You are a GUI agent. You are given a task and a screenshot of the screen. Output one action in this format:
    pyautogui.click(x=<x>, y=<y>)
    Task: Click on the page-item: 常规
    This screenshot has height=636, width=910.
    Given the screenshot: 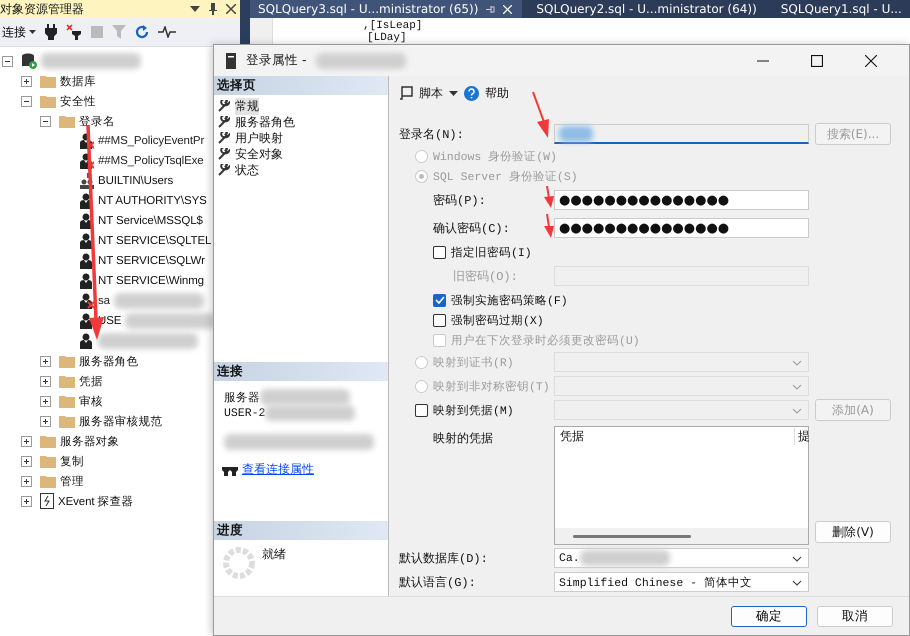 What is the action you would take?
    pyautogui.click(x=247, y=106)
    